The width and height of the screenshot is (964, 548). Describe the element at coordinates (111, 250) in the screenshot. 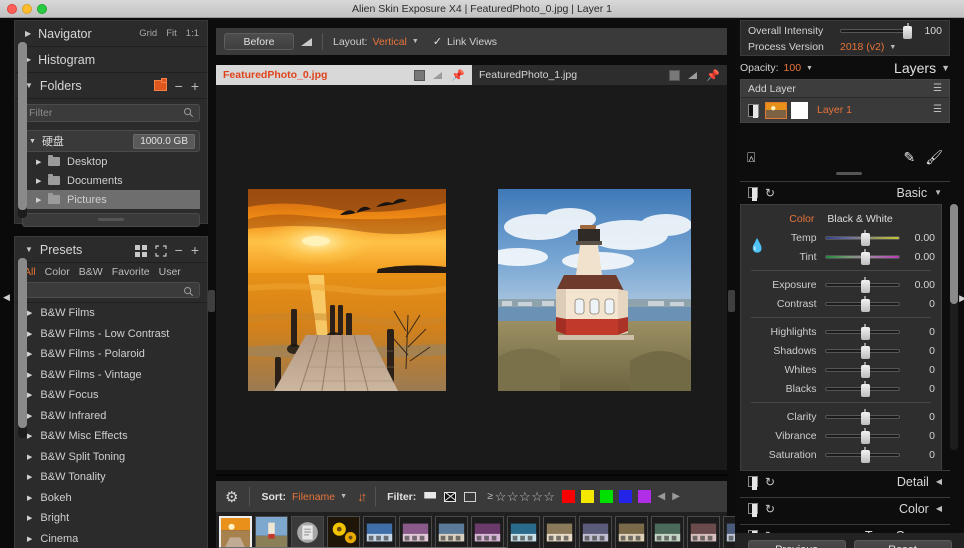

I see `presets-header: ▼ Presets − +` at that location.